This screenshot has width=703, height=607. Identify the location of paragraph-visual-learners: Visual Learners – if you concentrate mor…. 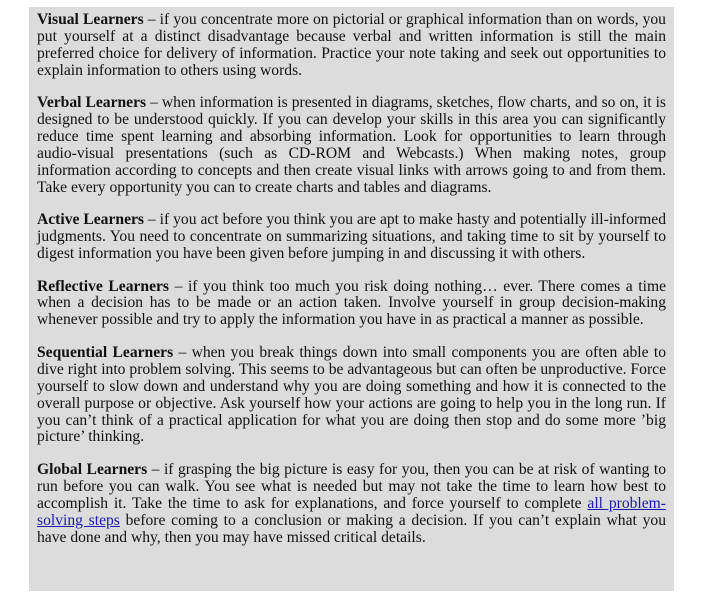
(351, 45).